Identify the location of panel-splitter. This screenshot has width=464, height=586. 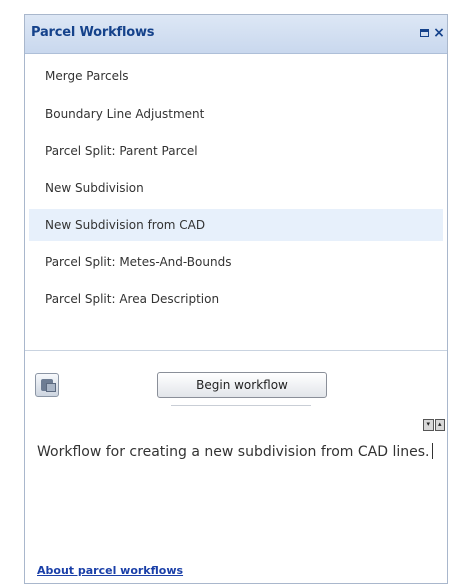
(241, 405).